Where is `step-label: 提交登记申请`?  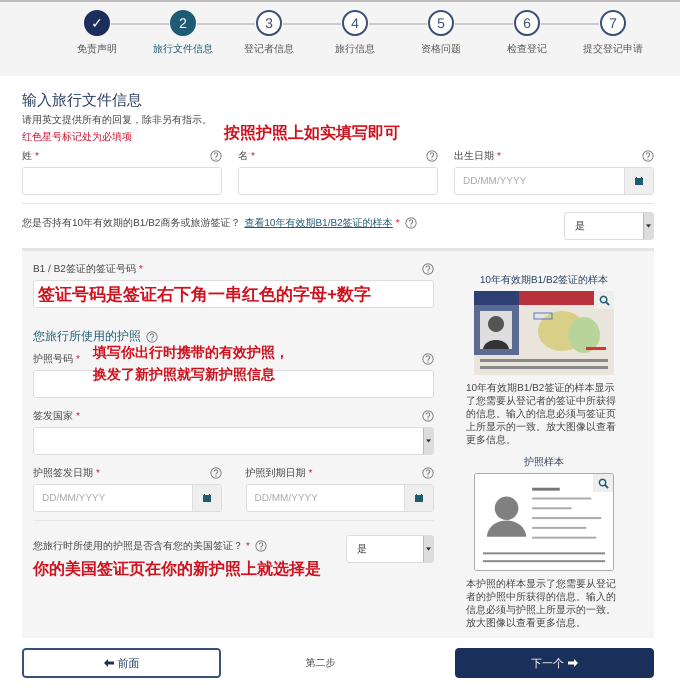
step-label: 提交登记申请 is located at coordinates (613, 49).